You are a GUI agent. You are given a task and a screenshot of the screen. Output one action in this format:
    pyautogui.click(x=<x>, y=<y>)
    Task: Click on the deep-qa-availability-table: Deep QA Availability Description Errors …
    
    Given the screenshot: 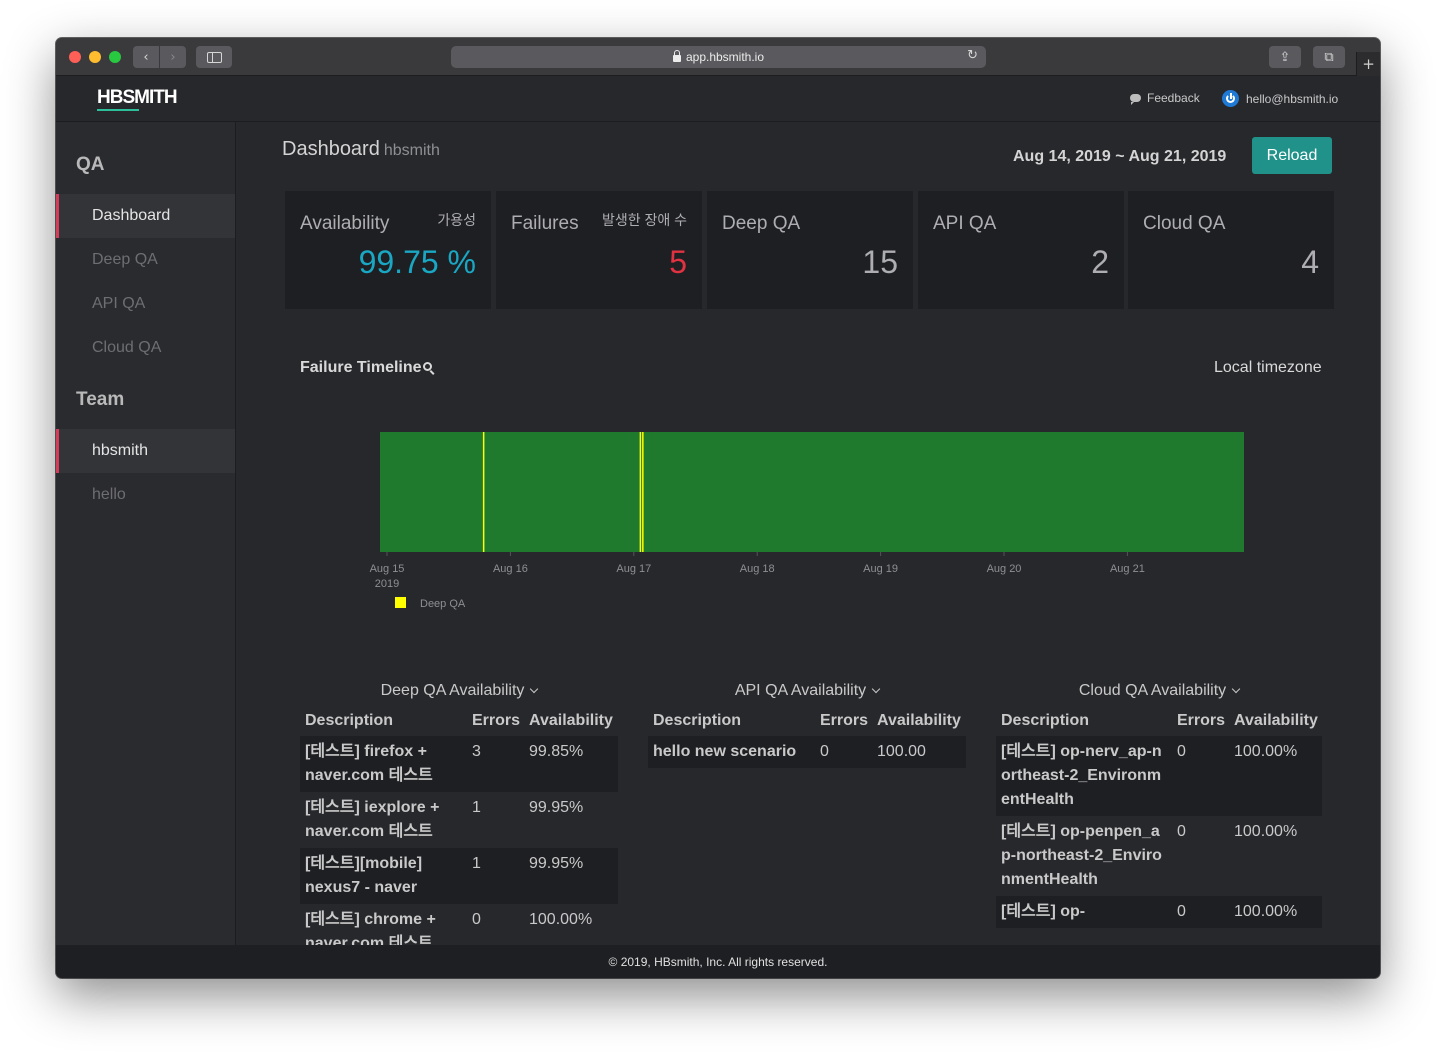 What is the action you would take?
    pyautogui.click(x=459, y=811)
    